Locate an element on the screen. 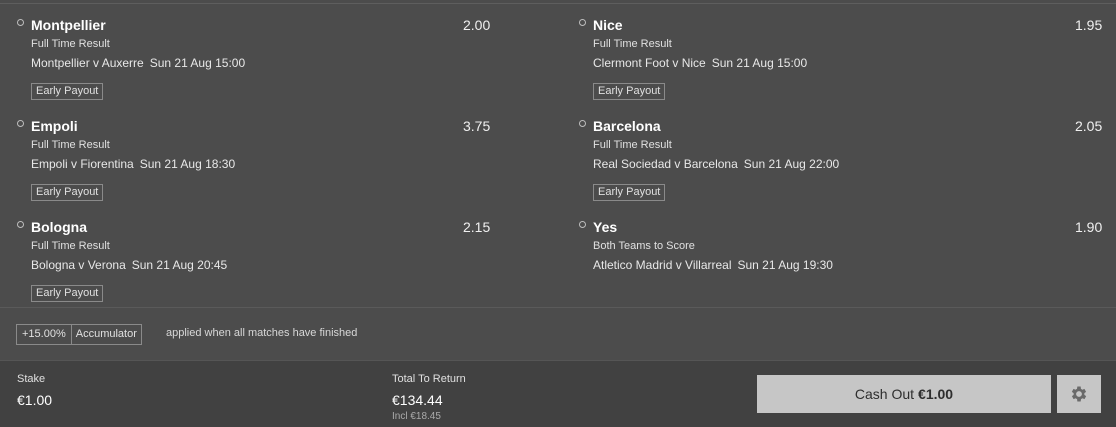 This screenshot has width=1116, height=427. event-time: Sun 21 Aug 22:00 is located at coordinates (791, 164).